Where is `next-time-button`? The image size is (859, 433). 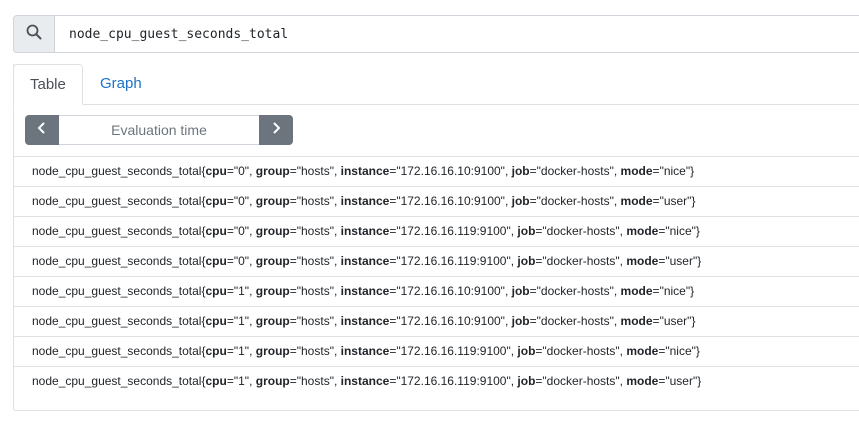 next-time-button is located at coordinates (276, 130).